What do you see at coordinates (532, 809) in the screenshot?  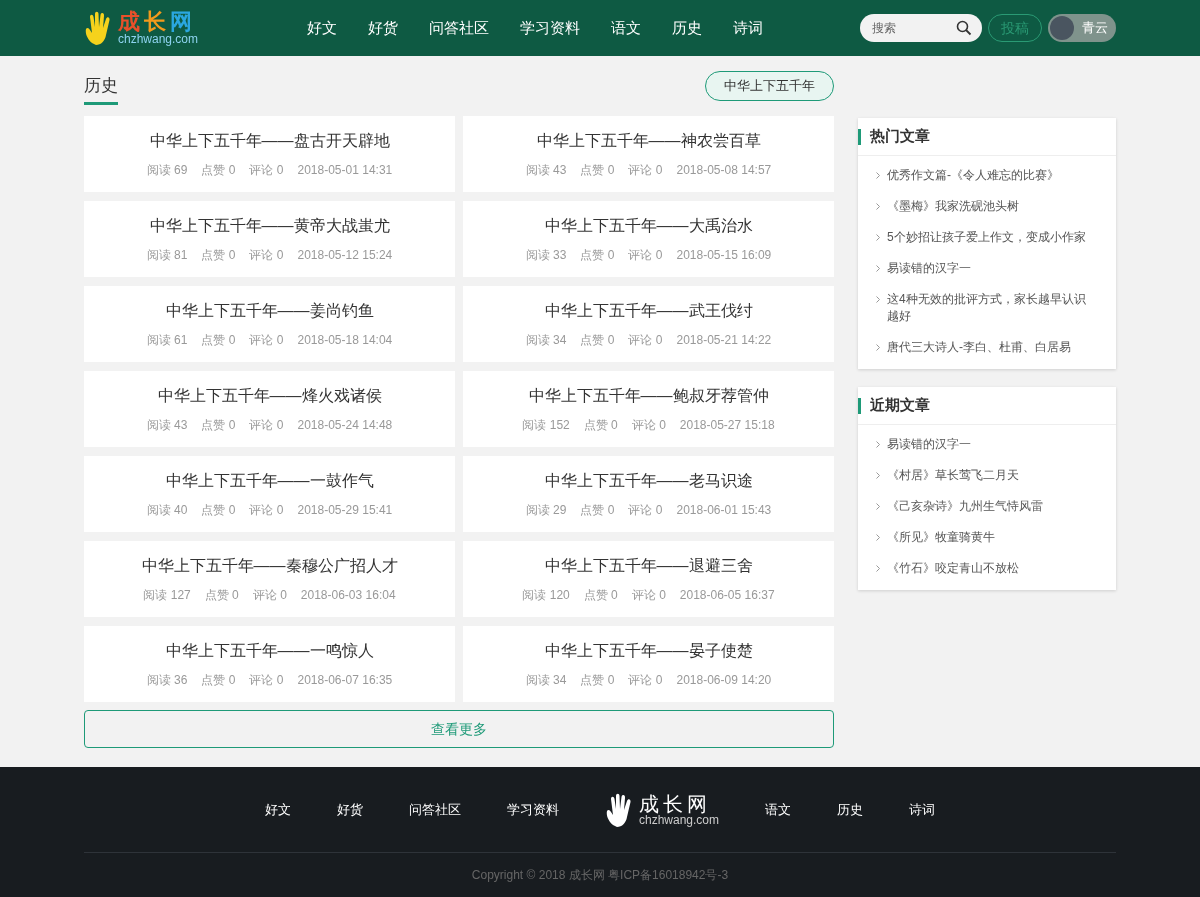 I see `footer-link: 学习资料` at bounding box center [532, 809].